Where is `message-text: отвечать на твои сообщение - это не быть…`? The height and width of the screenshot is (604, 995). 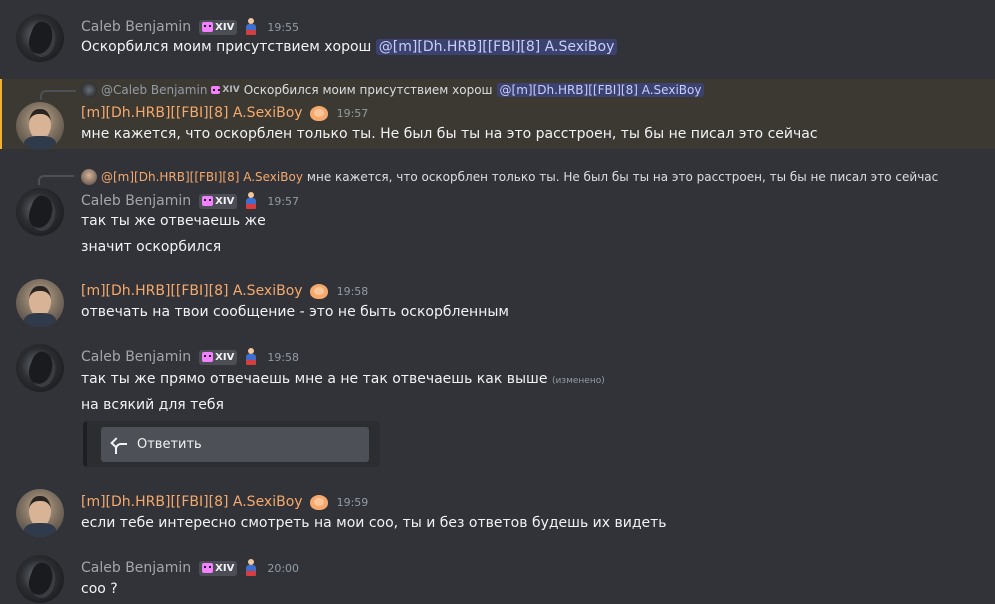 message-text: отвечать на твои сообщение - это не быть… is located at coordinates (295, 312).